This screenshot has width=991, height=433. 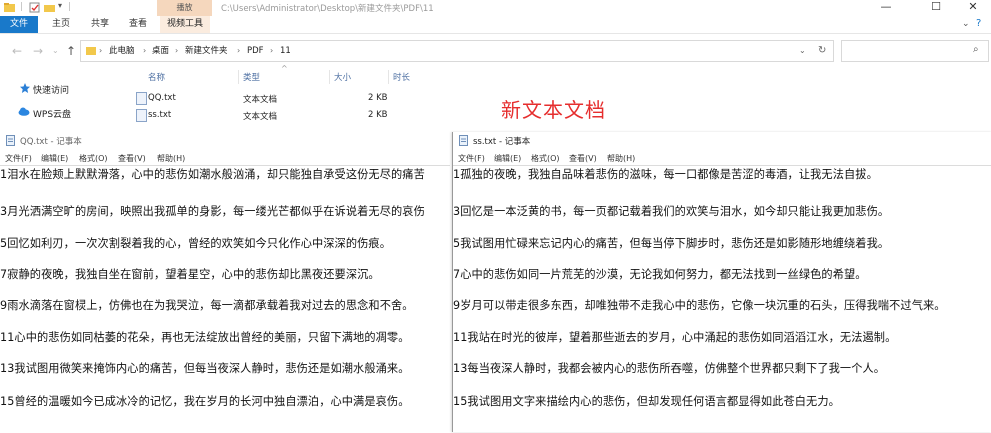 I want to click on text-line: 5回忆如利刃，一次次割裂着我的心，曾经的欢笑如今只化作心中深深的伤痕。, so click(x=195, y=243).